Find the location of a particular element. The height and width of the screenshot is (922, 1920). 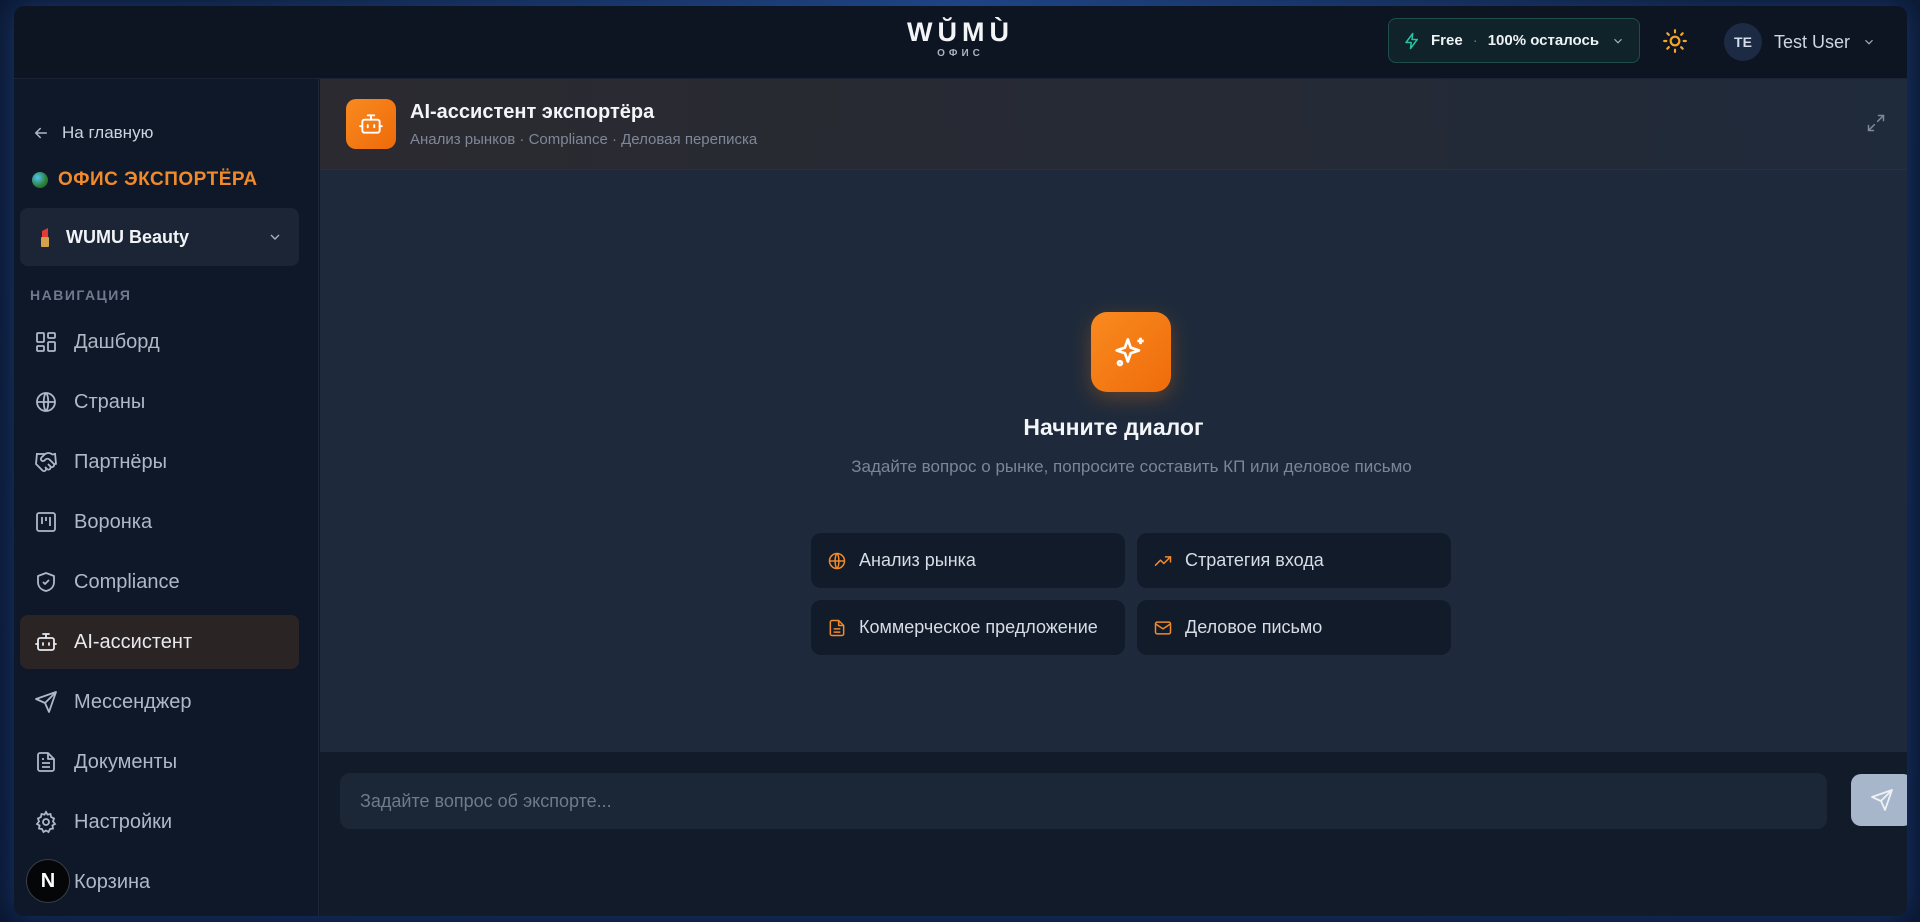

sidebar-item-label: Мессенджер is located at coordinates (133, 701).